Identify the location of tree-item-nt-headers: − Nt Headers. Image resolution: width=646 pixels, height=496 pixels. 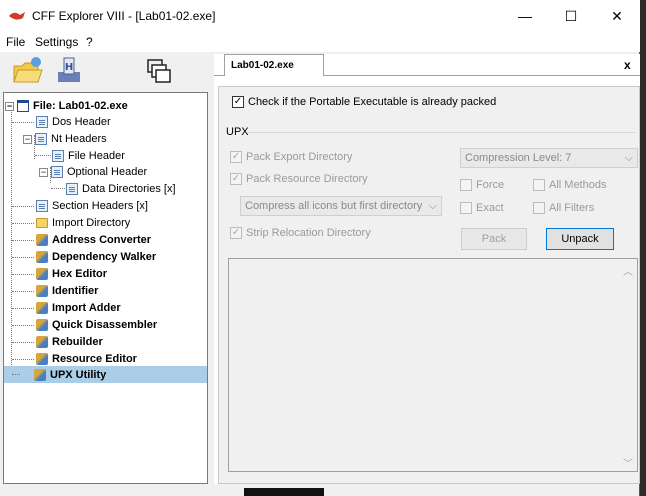
(65, 139).